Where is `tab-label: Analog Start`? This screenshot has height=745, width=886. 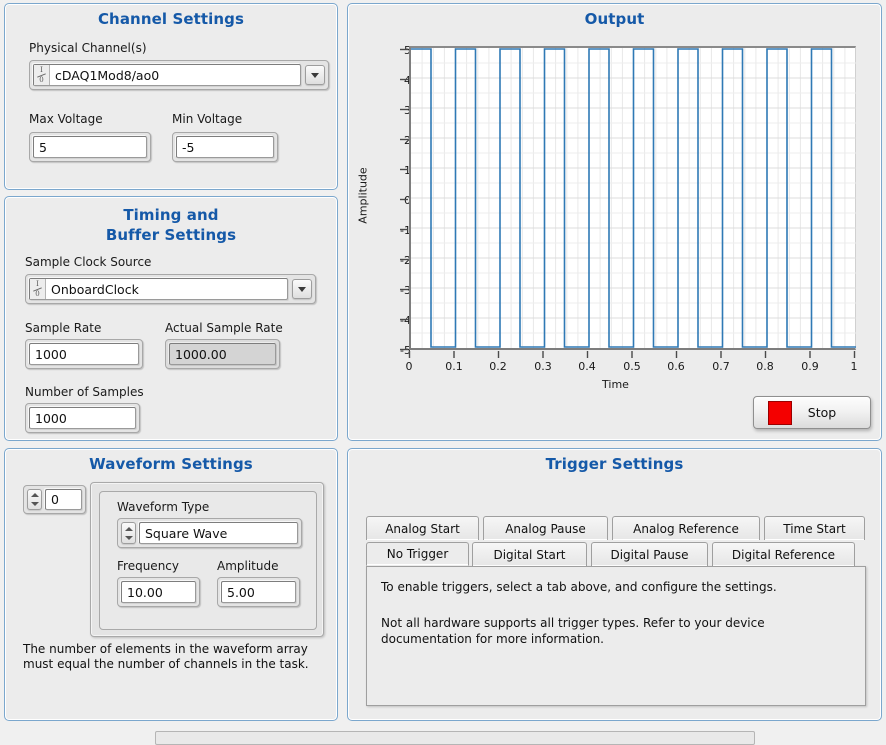 tab-label: Analog Start is located at coordinates (422, 528).